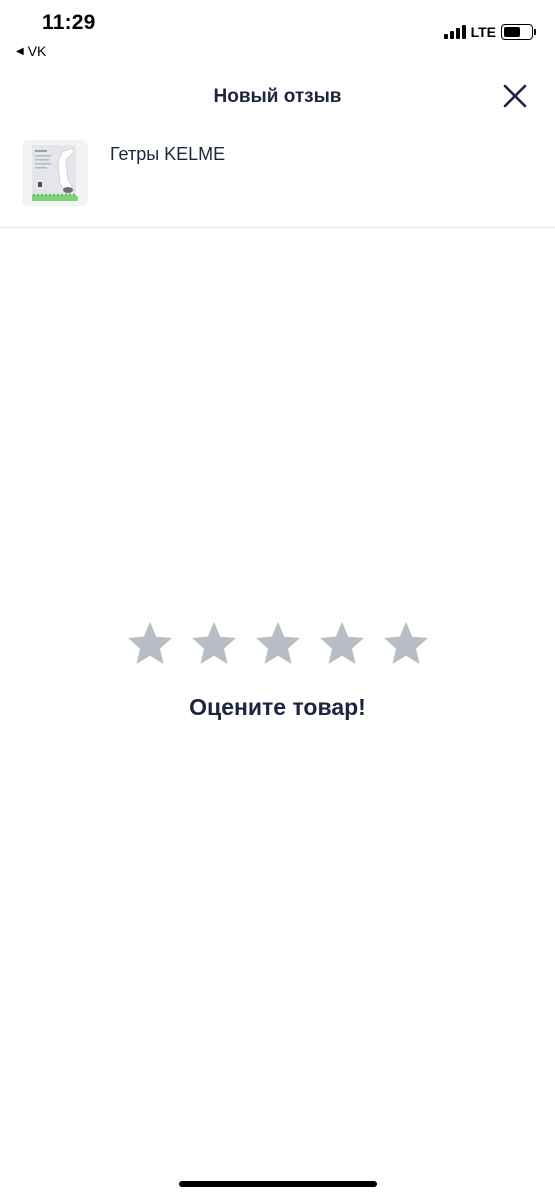 Image resolution: width=555 pixels, height=1200 pixels. I want to click on close-icon, so click(515, 96).